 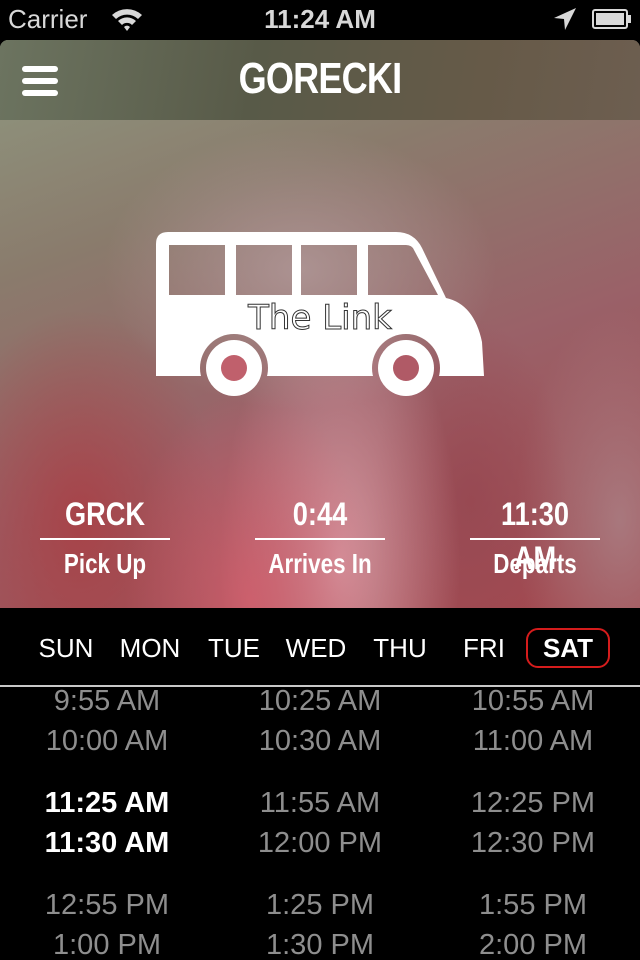 What do you see at coordinates (66, 648) in the screenshot?
I see `day-tab-sun: SUN` at bounding box center [66, 648].